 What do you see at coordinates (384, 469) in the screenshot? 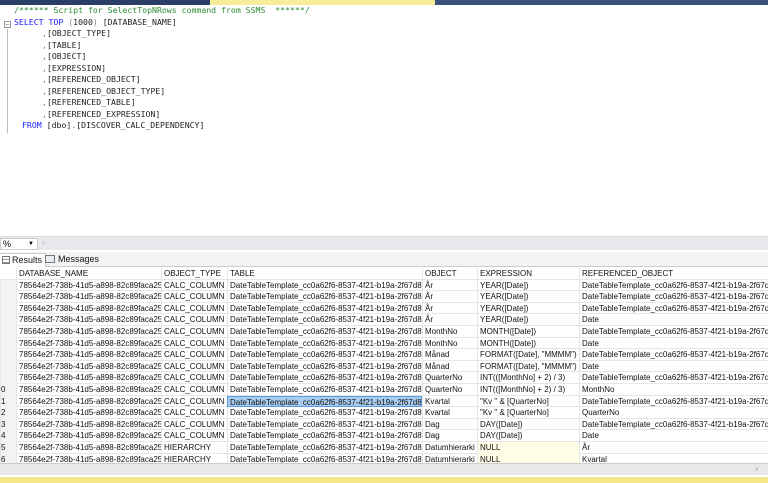
I see `horizontal-scrollbar: ›` at bounding box center [384, 469].